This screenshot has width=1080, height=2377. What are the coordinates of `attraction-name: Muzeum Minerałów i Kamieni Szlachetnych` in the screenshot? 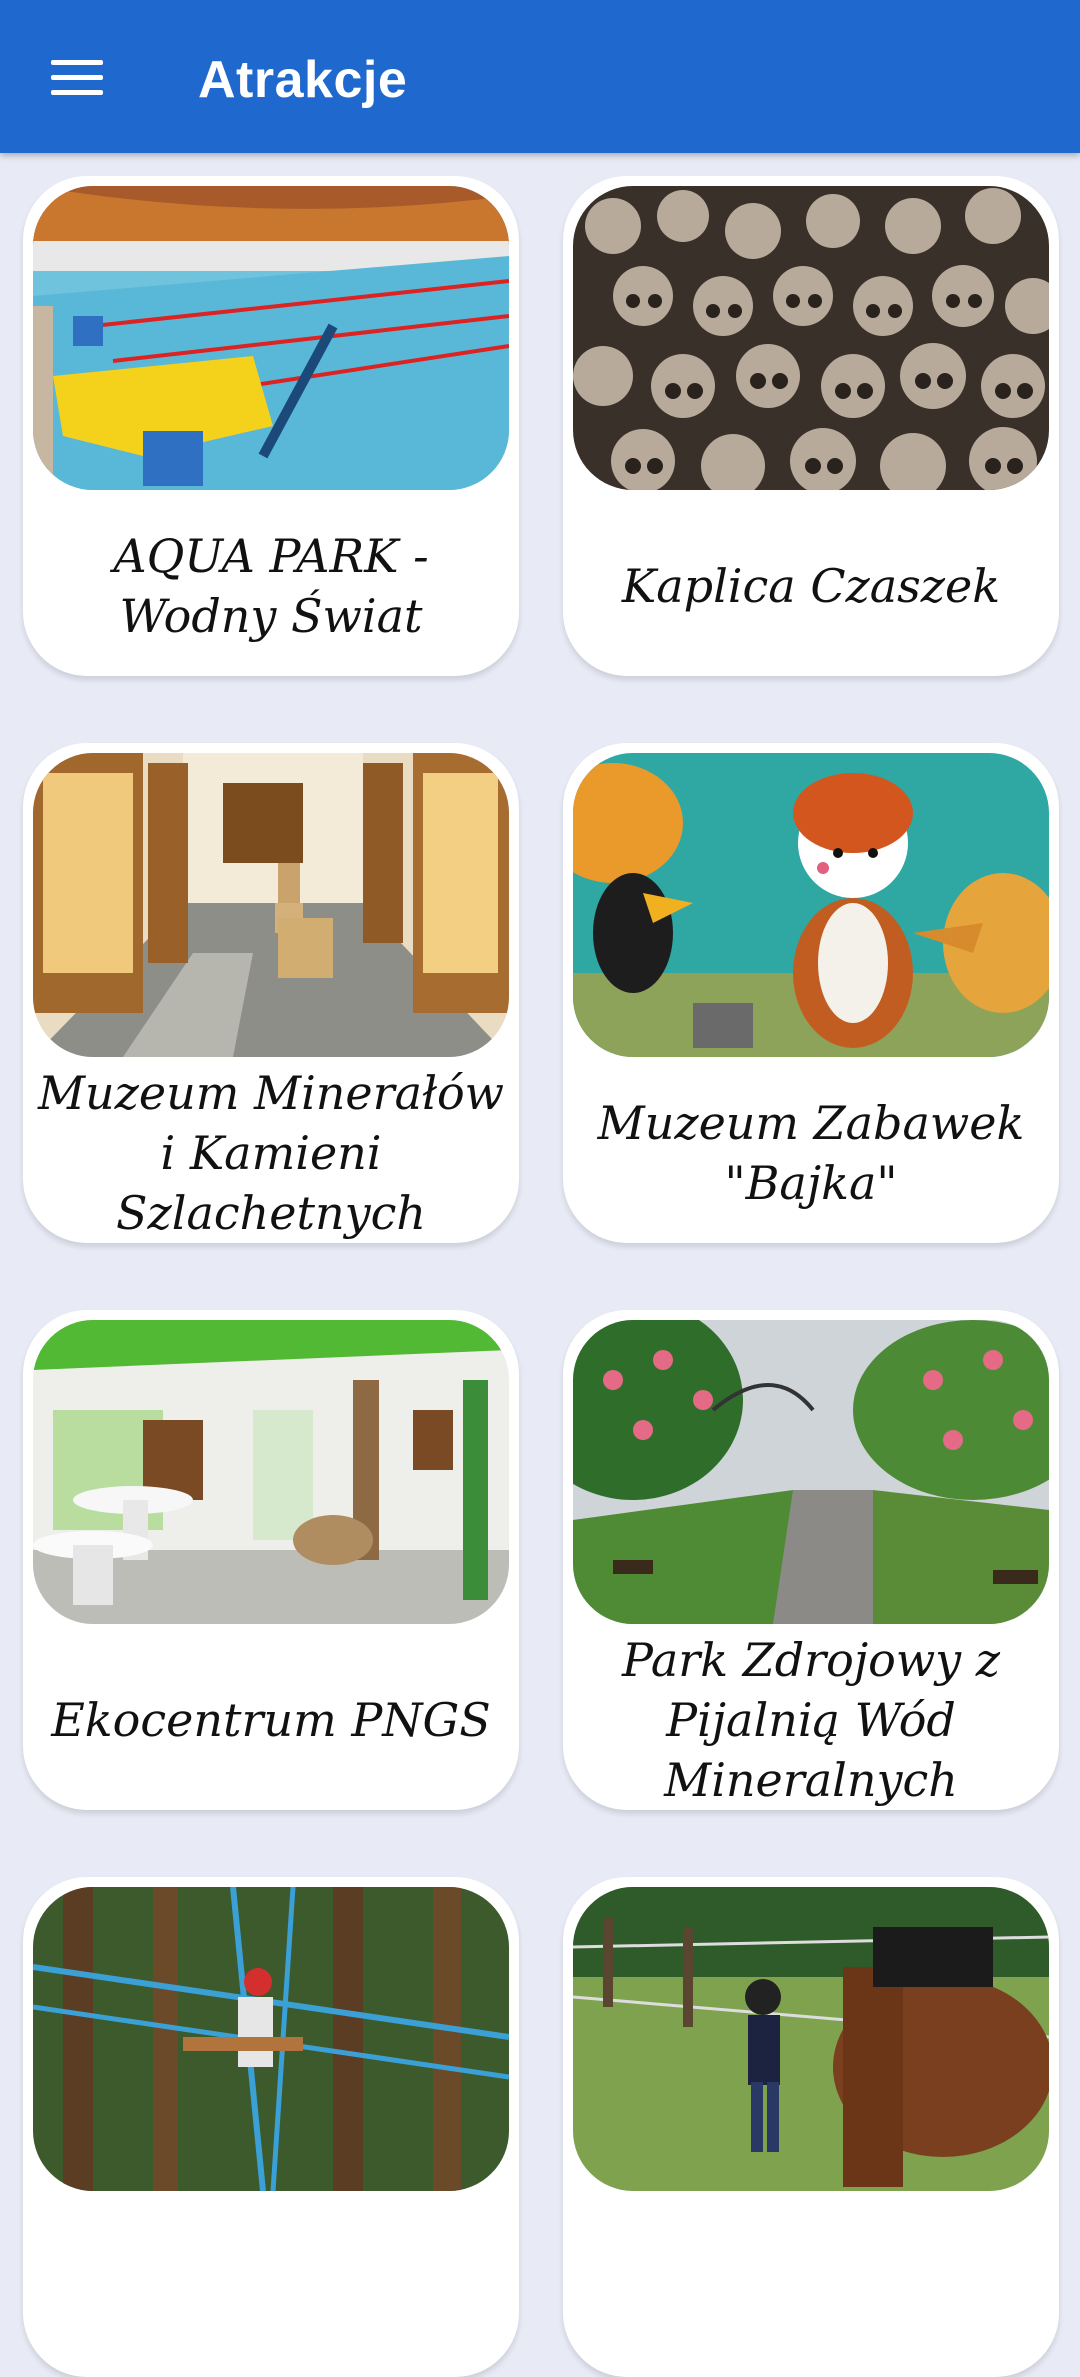 It's located at (271, 1153).